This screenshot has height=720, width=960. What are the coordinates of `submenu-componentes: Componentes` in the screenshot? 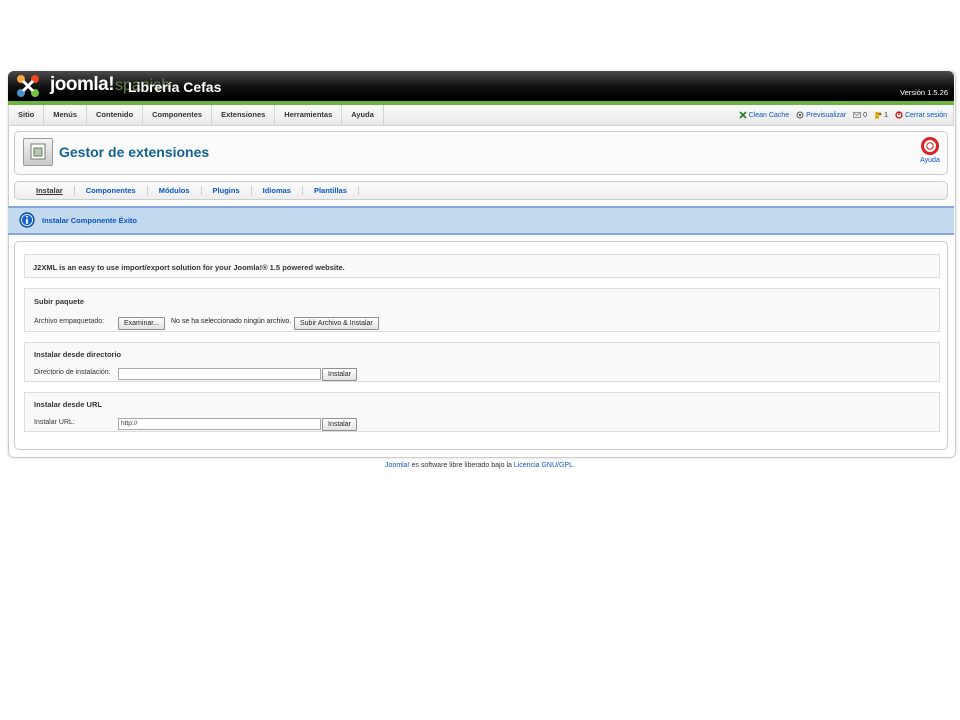 It's located at (111, 190).